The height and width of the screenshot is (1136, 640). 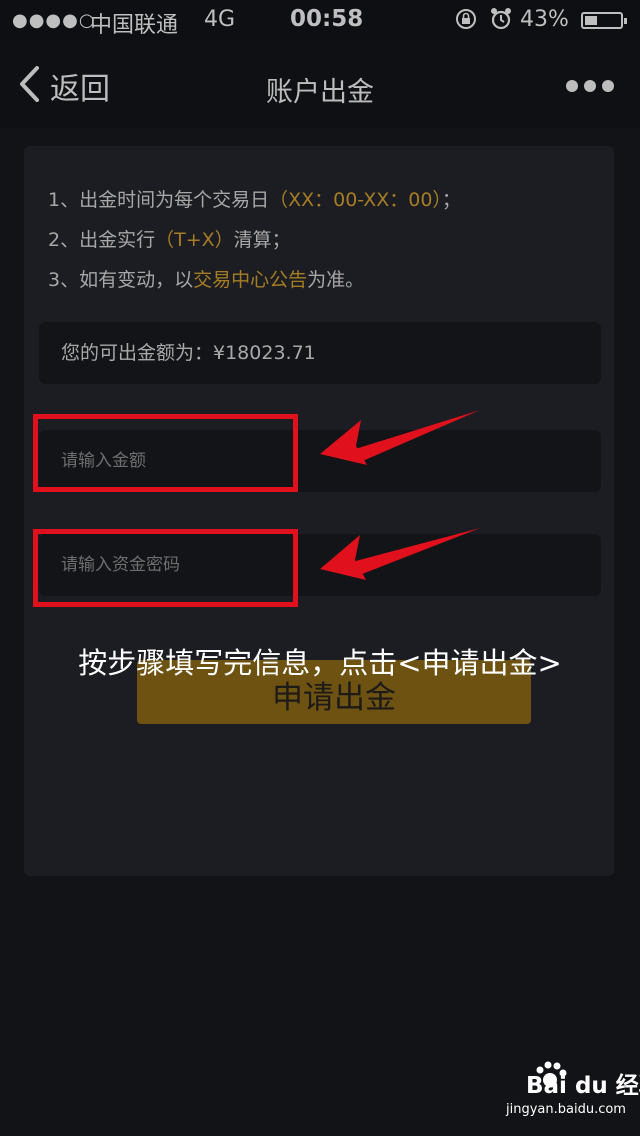 I want to click on baidu-jingyan-watermark: Bai du 经验 jingyan.baidu.com, so click(x=570, y=1093).